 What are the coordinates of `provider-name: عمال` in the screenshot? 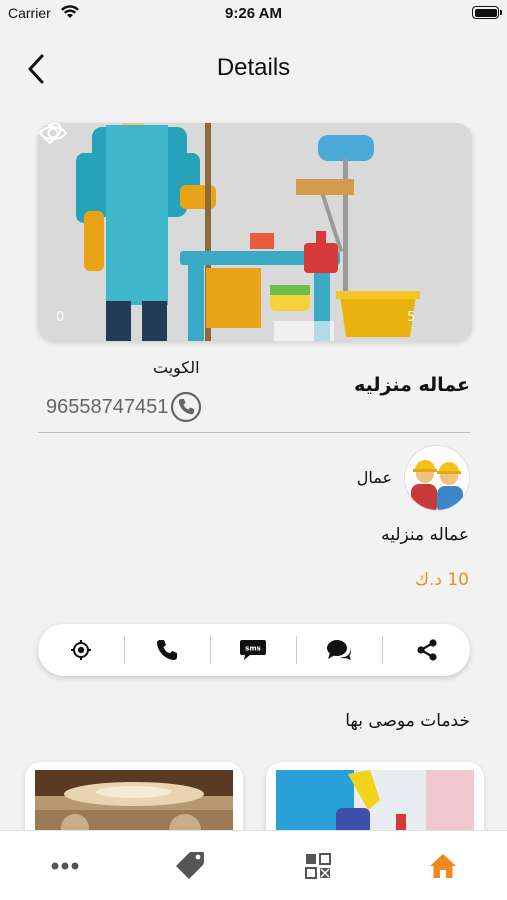 It's located at (374, 477).